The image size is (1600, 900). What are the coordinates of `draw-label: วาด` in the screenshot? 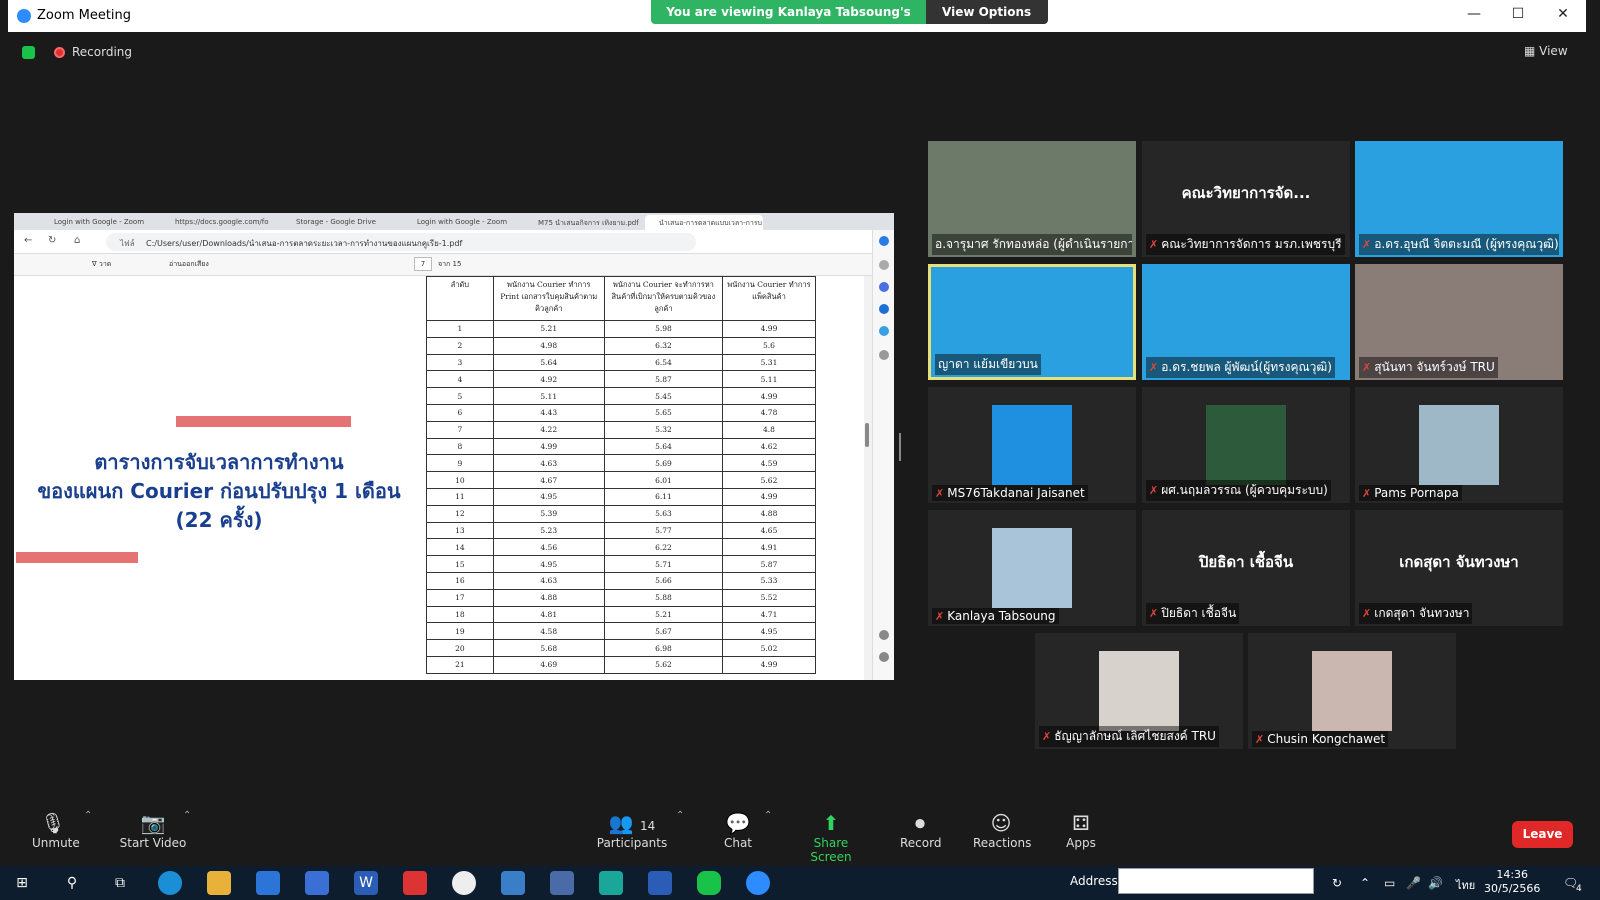 It's located at (105, 264).